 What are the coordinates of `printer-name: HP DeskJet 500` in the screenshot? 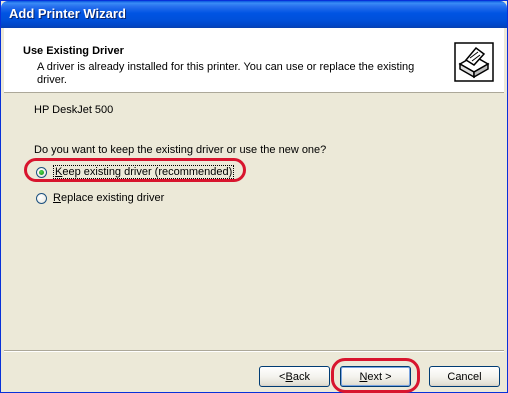 It's located at (74, 110).